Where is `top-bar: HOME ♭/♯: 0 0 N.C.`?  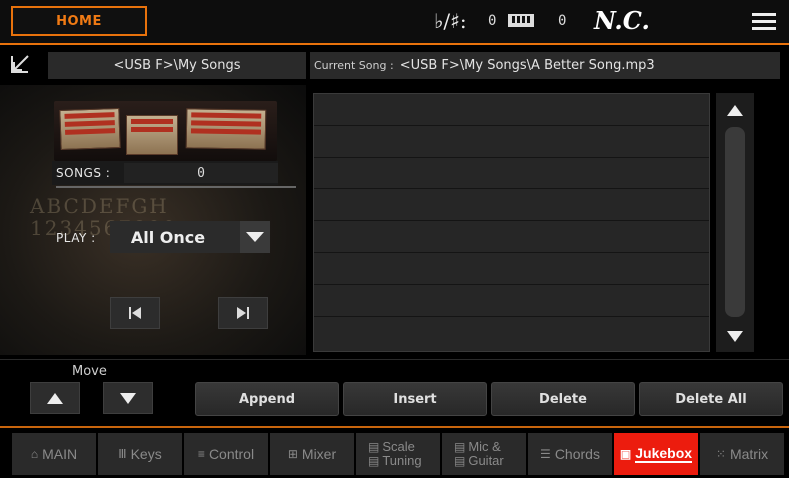
top-bar: HOME ♭/♯: 0 0 N.C. is located at coordinates (394, 22).